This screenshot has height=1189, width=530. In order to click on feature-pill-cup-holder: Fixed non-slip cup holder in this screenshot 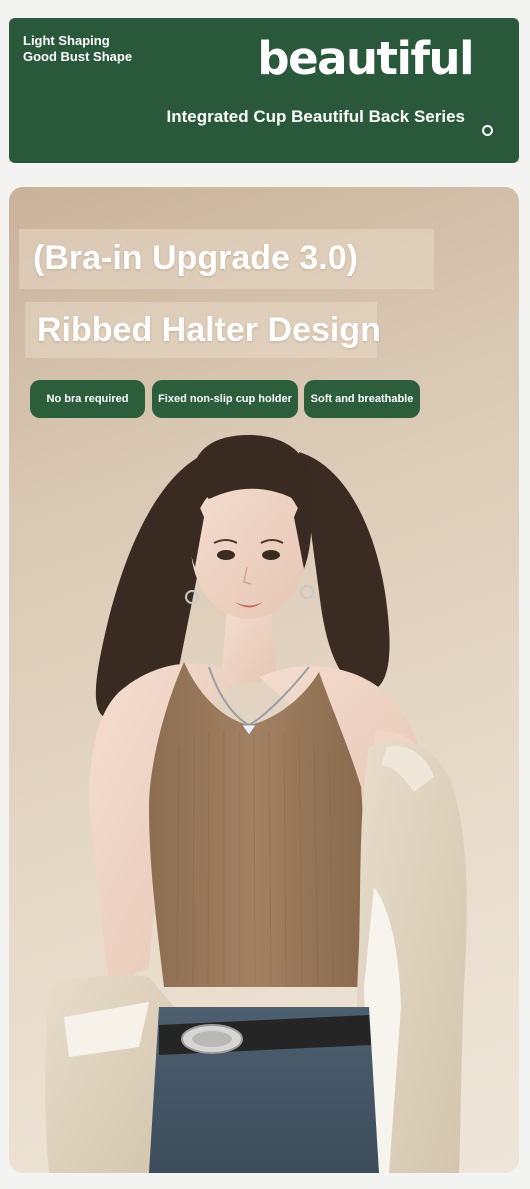, I will do `click(225, 399)`.